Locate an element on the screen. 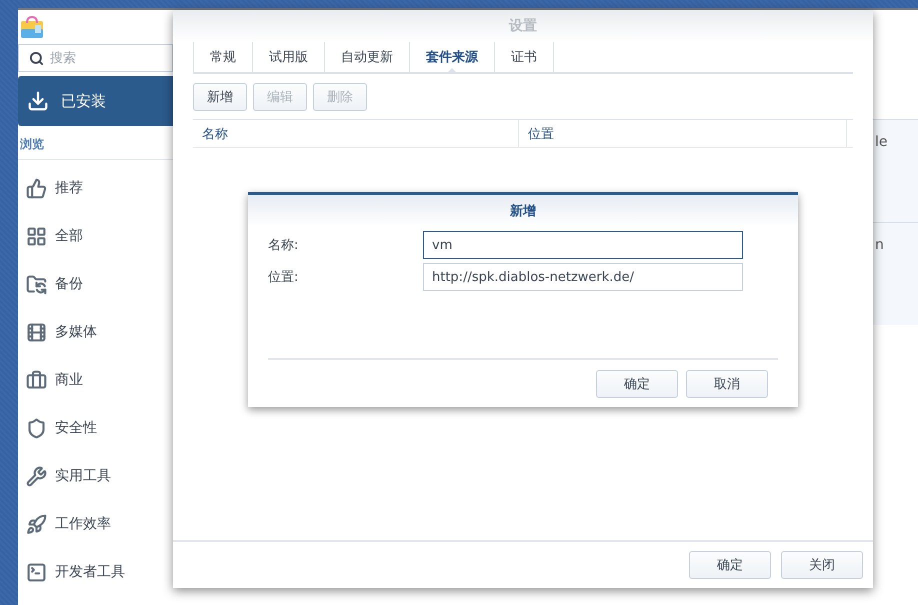 The image size is (918, 605). film-reel-icon is located at coordinates (36, 332).